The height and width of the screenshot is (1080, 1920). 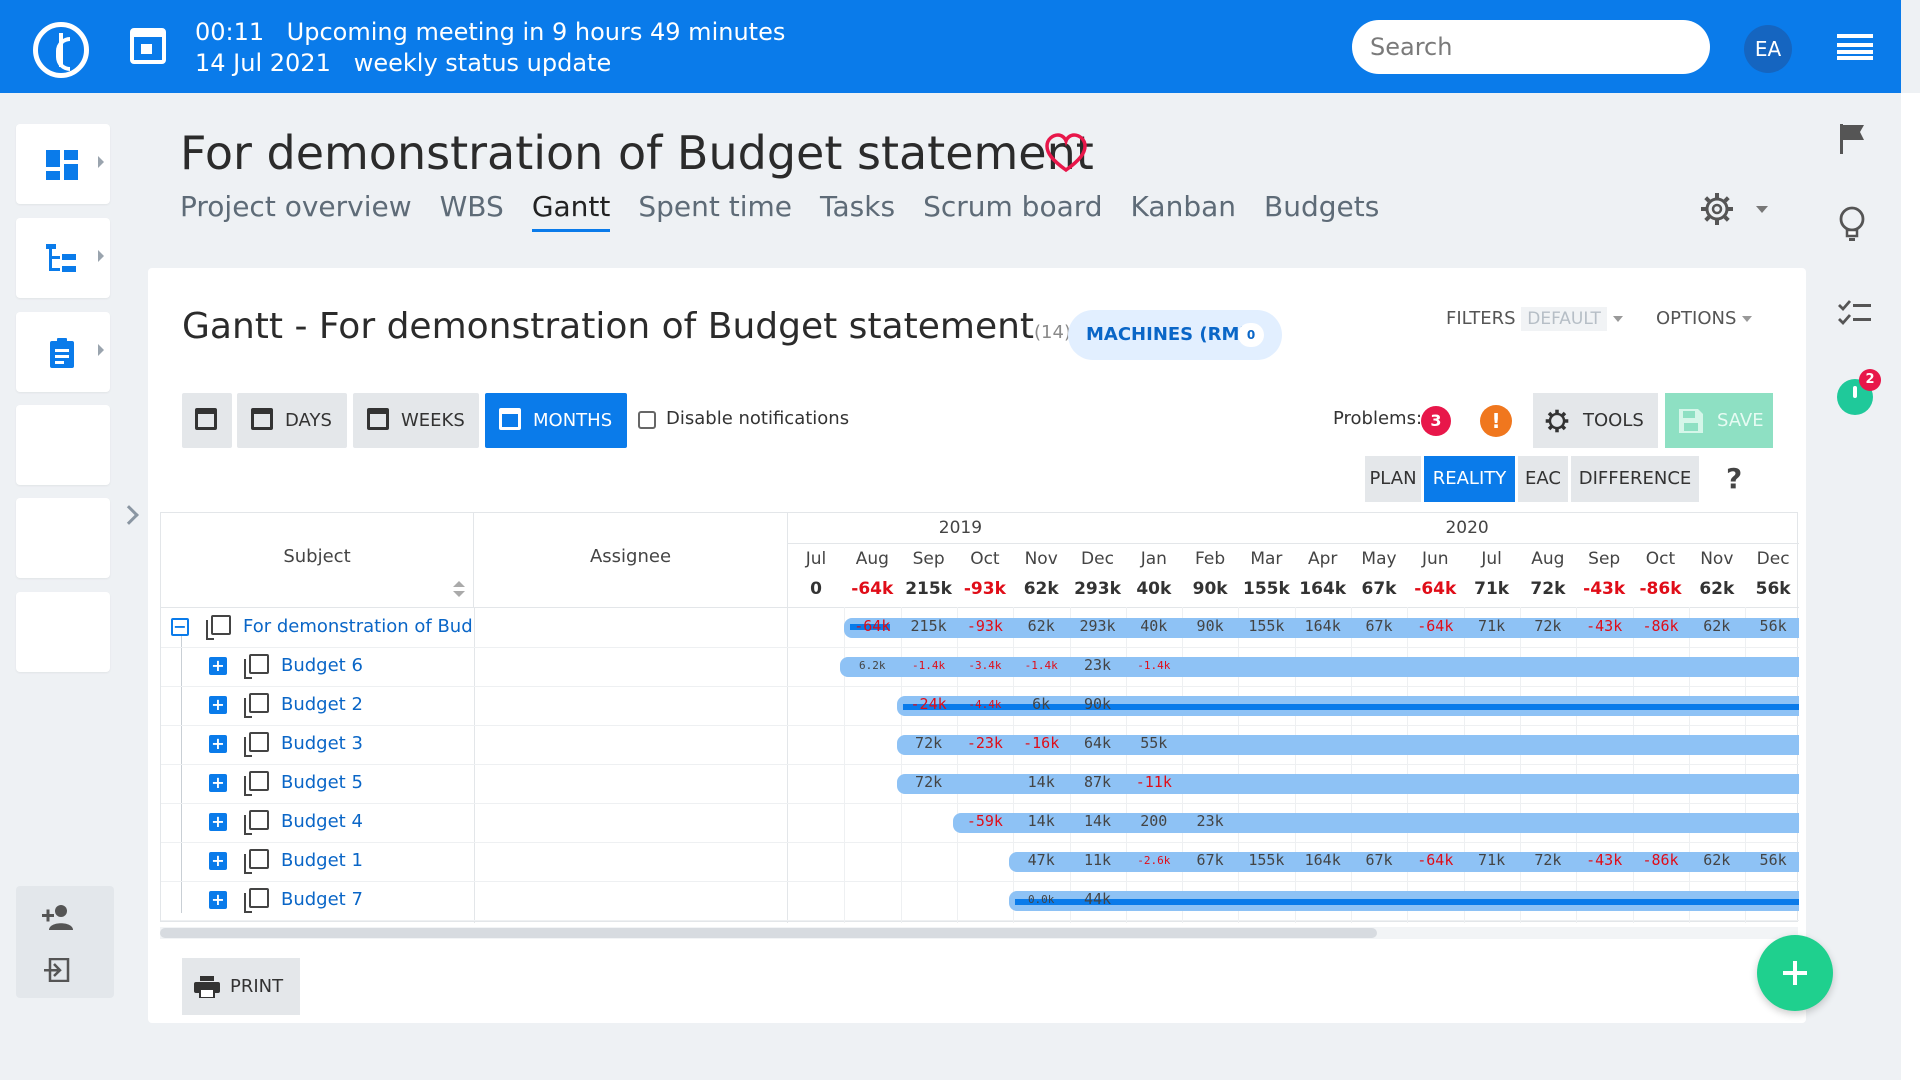 I want to click on machines-button: MACHINES (RM) 0, so click(x=1175, y=335).